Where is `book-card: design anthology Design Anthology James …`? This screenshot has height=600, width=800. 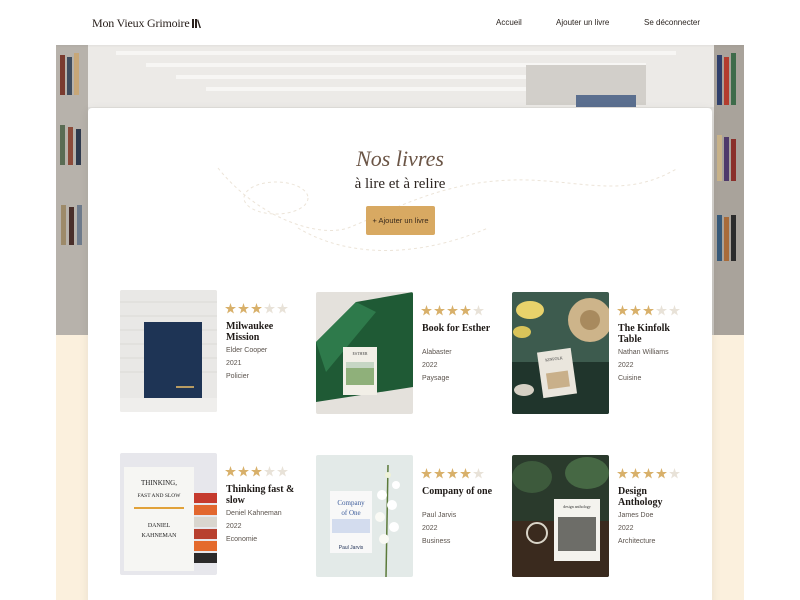 book-card: design anthology Design Anthology James … is located at coordinates (602, 517).